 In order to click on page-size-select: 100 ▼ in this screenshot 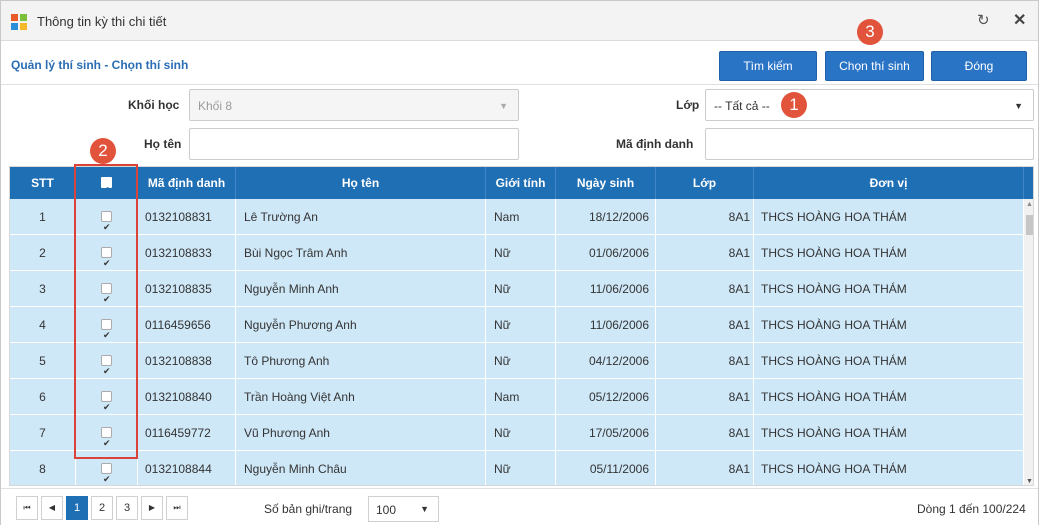, I will do `click(403, 509)`.